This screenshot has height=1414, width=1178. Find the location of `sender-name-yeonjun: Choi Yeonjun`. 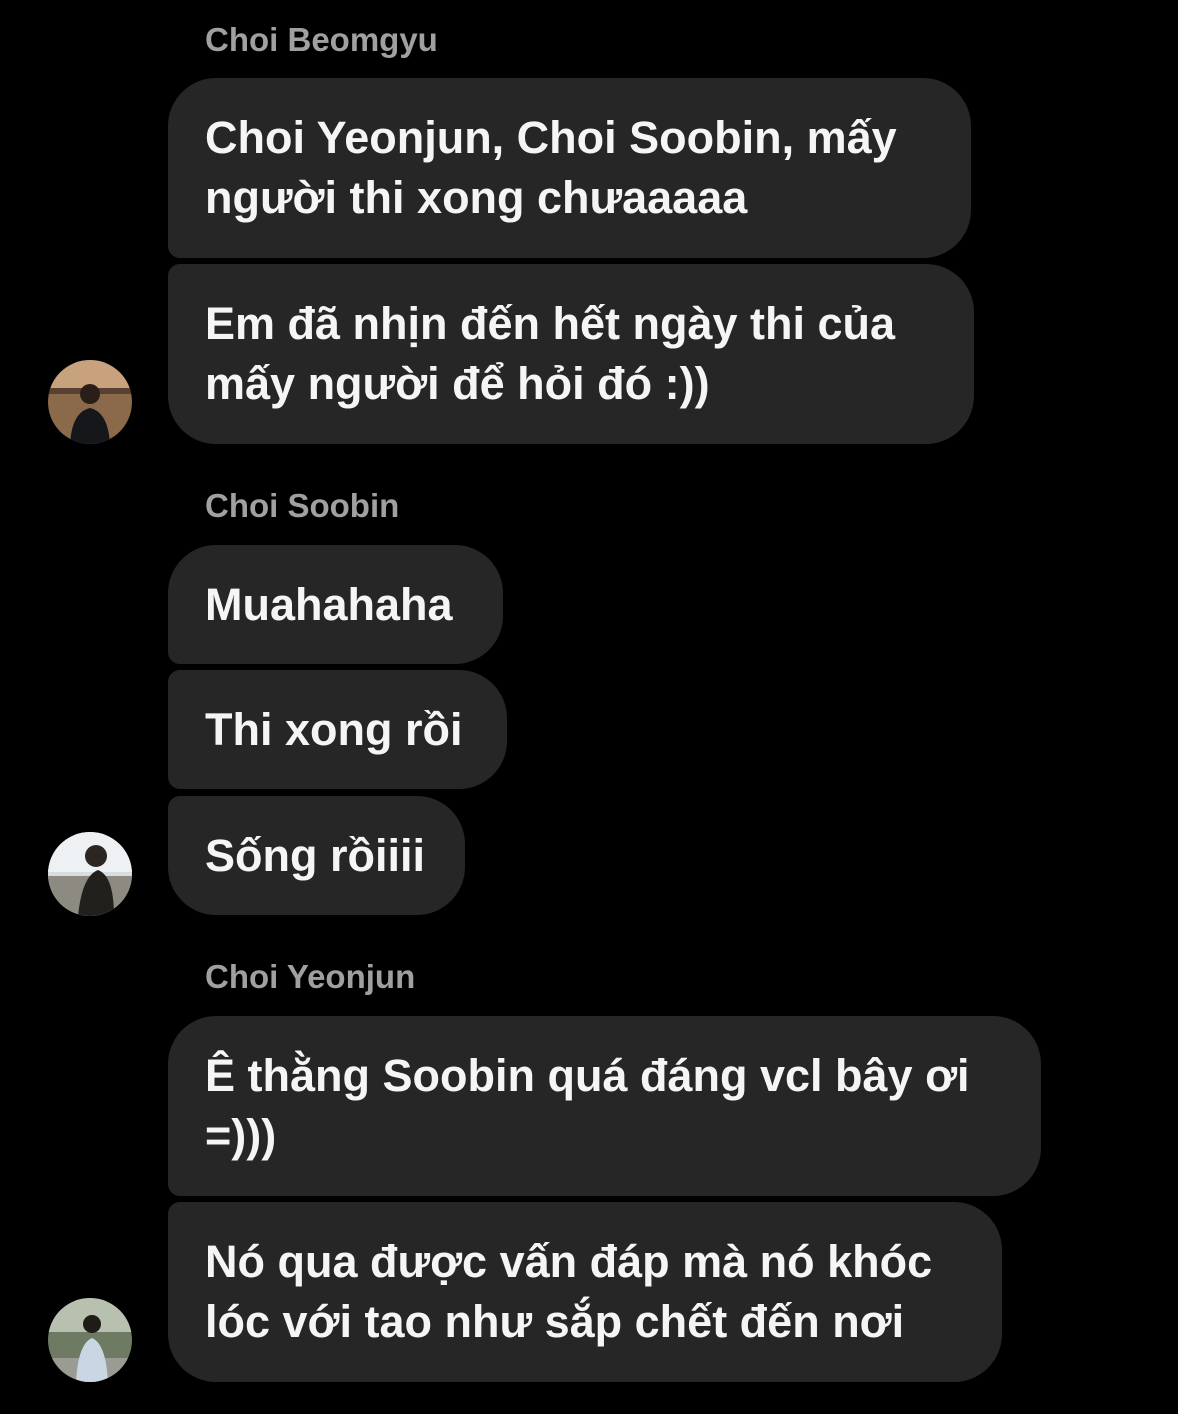

sender-name-yeonjun: Choi Yeonjun is located at coordinates (310, 976).